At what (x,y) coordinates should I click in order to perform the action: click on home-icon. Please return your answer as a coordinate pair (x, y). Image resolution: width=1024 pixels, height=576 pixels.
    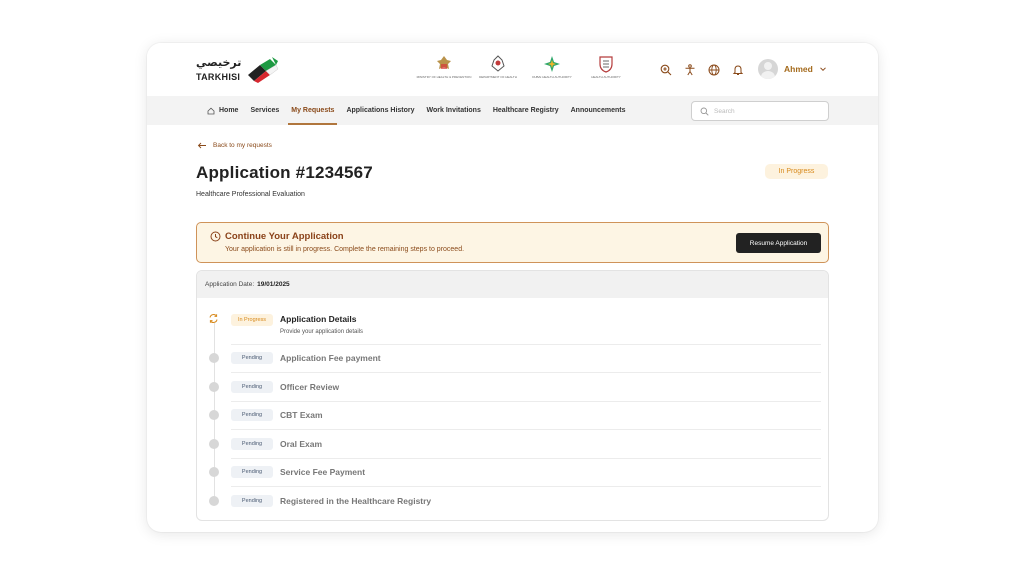
    Looking at the image, I should click on (211, 110).